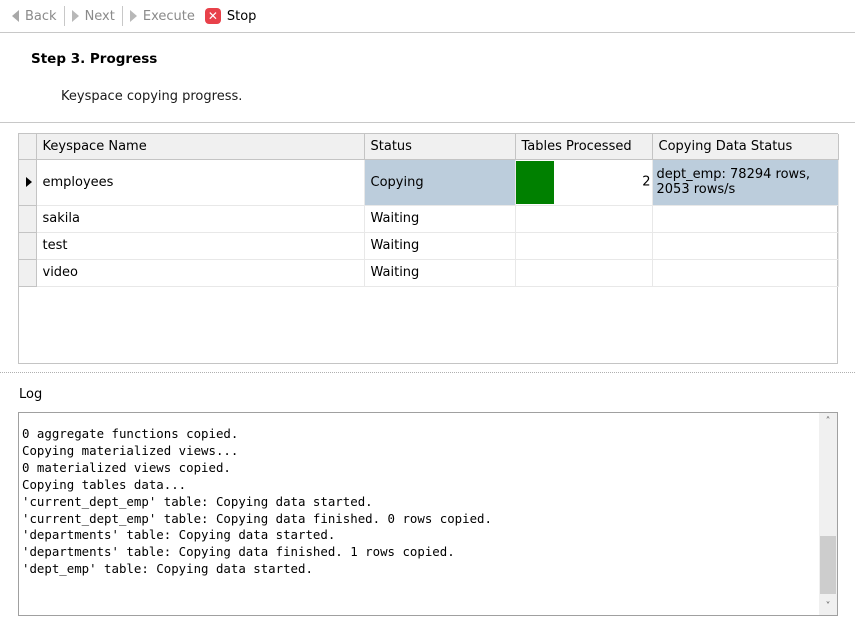 The width and height of the screenshot is (855, 631). I want to click on next-arrow-icon, so click(75, 16).